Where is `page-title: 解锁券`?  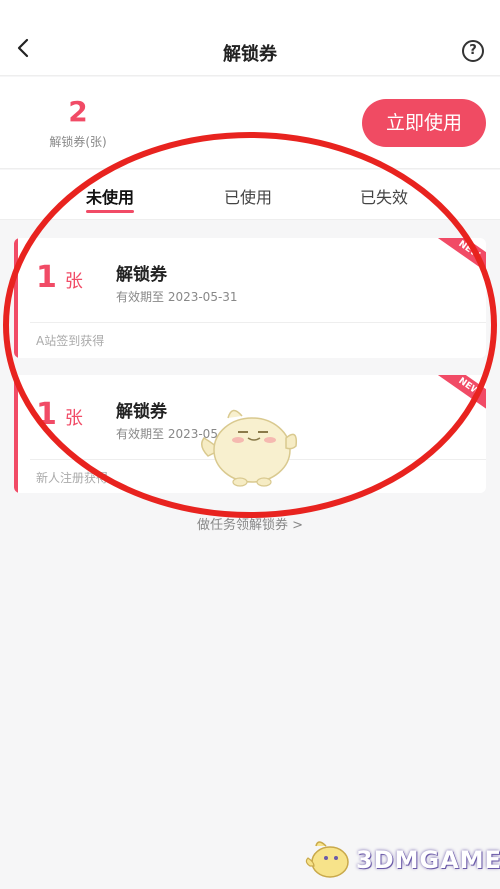 page-title: 解锁券 is located at coordinates (250, 54).